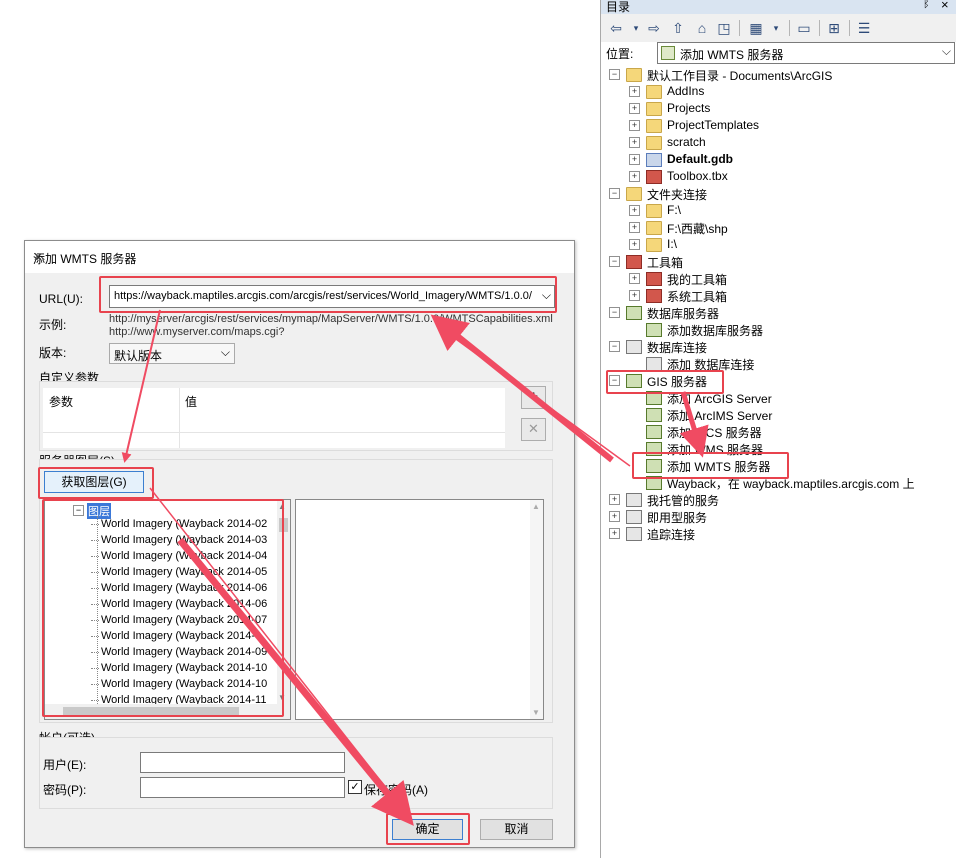 The image size is (956, 858). What do you see at coordinates (665, 382) in the screenshot?
I see `highlight-gis-server` at bounding box center [665, 382].